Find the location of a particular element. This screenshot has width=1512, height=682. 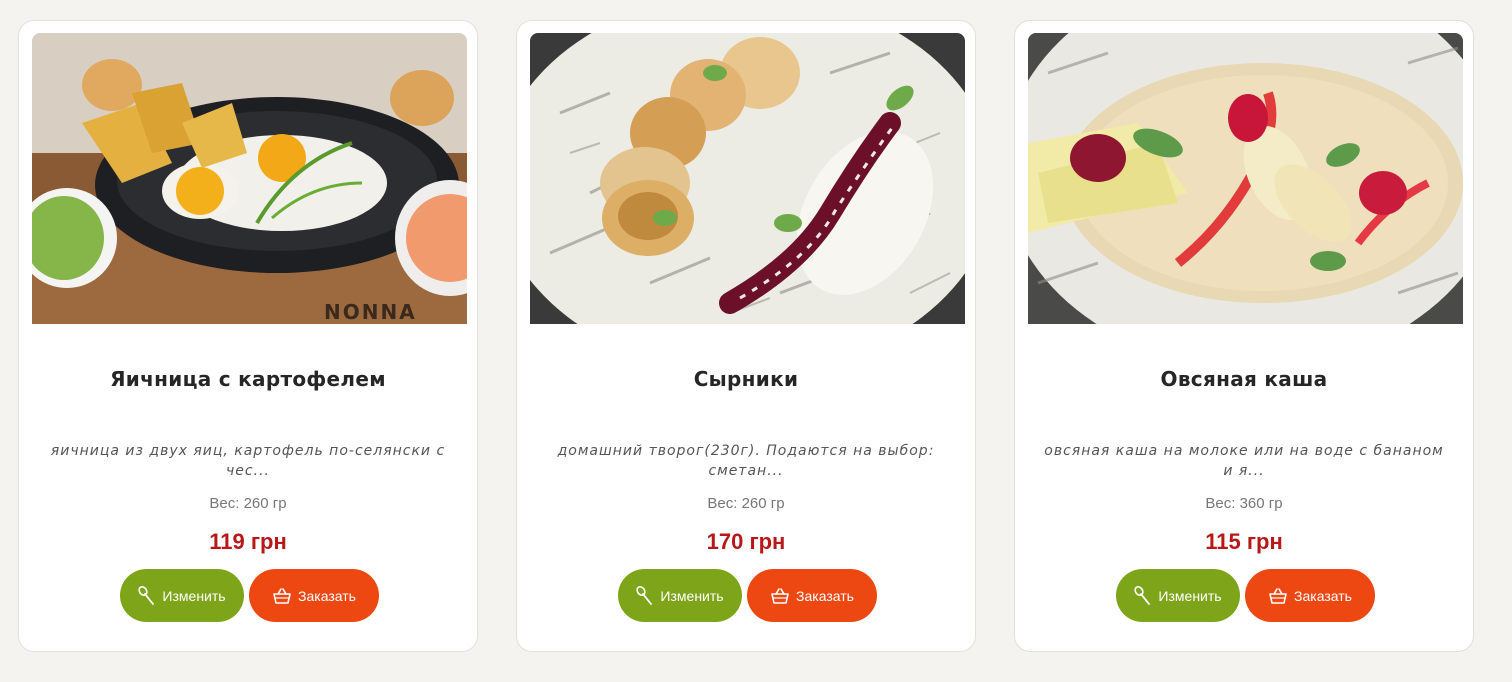

fried-eggs-image: NONNA is located at coordinates (249, 178).